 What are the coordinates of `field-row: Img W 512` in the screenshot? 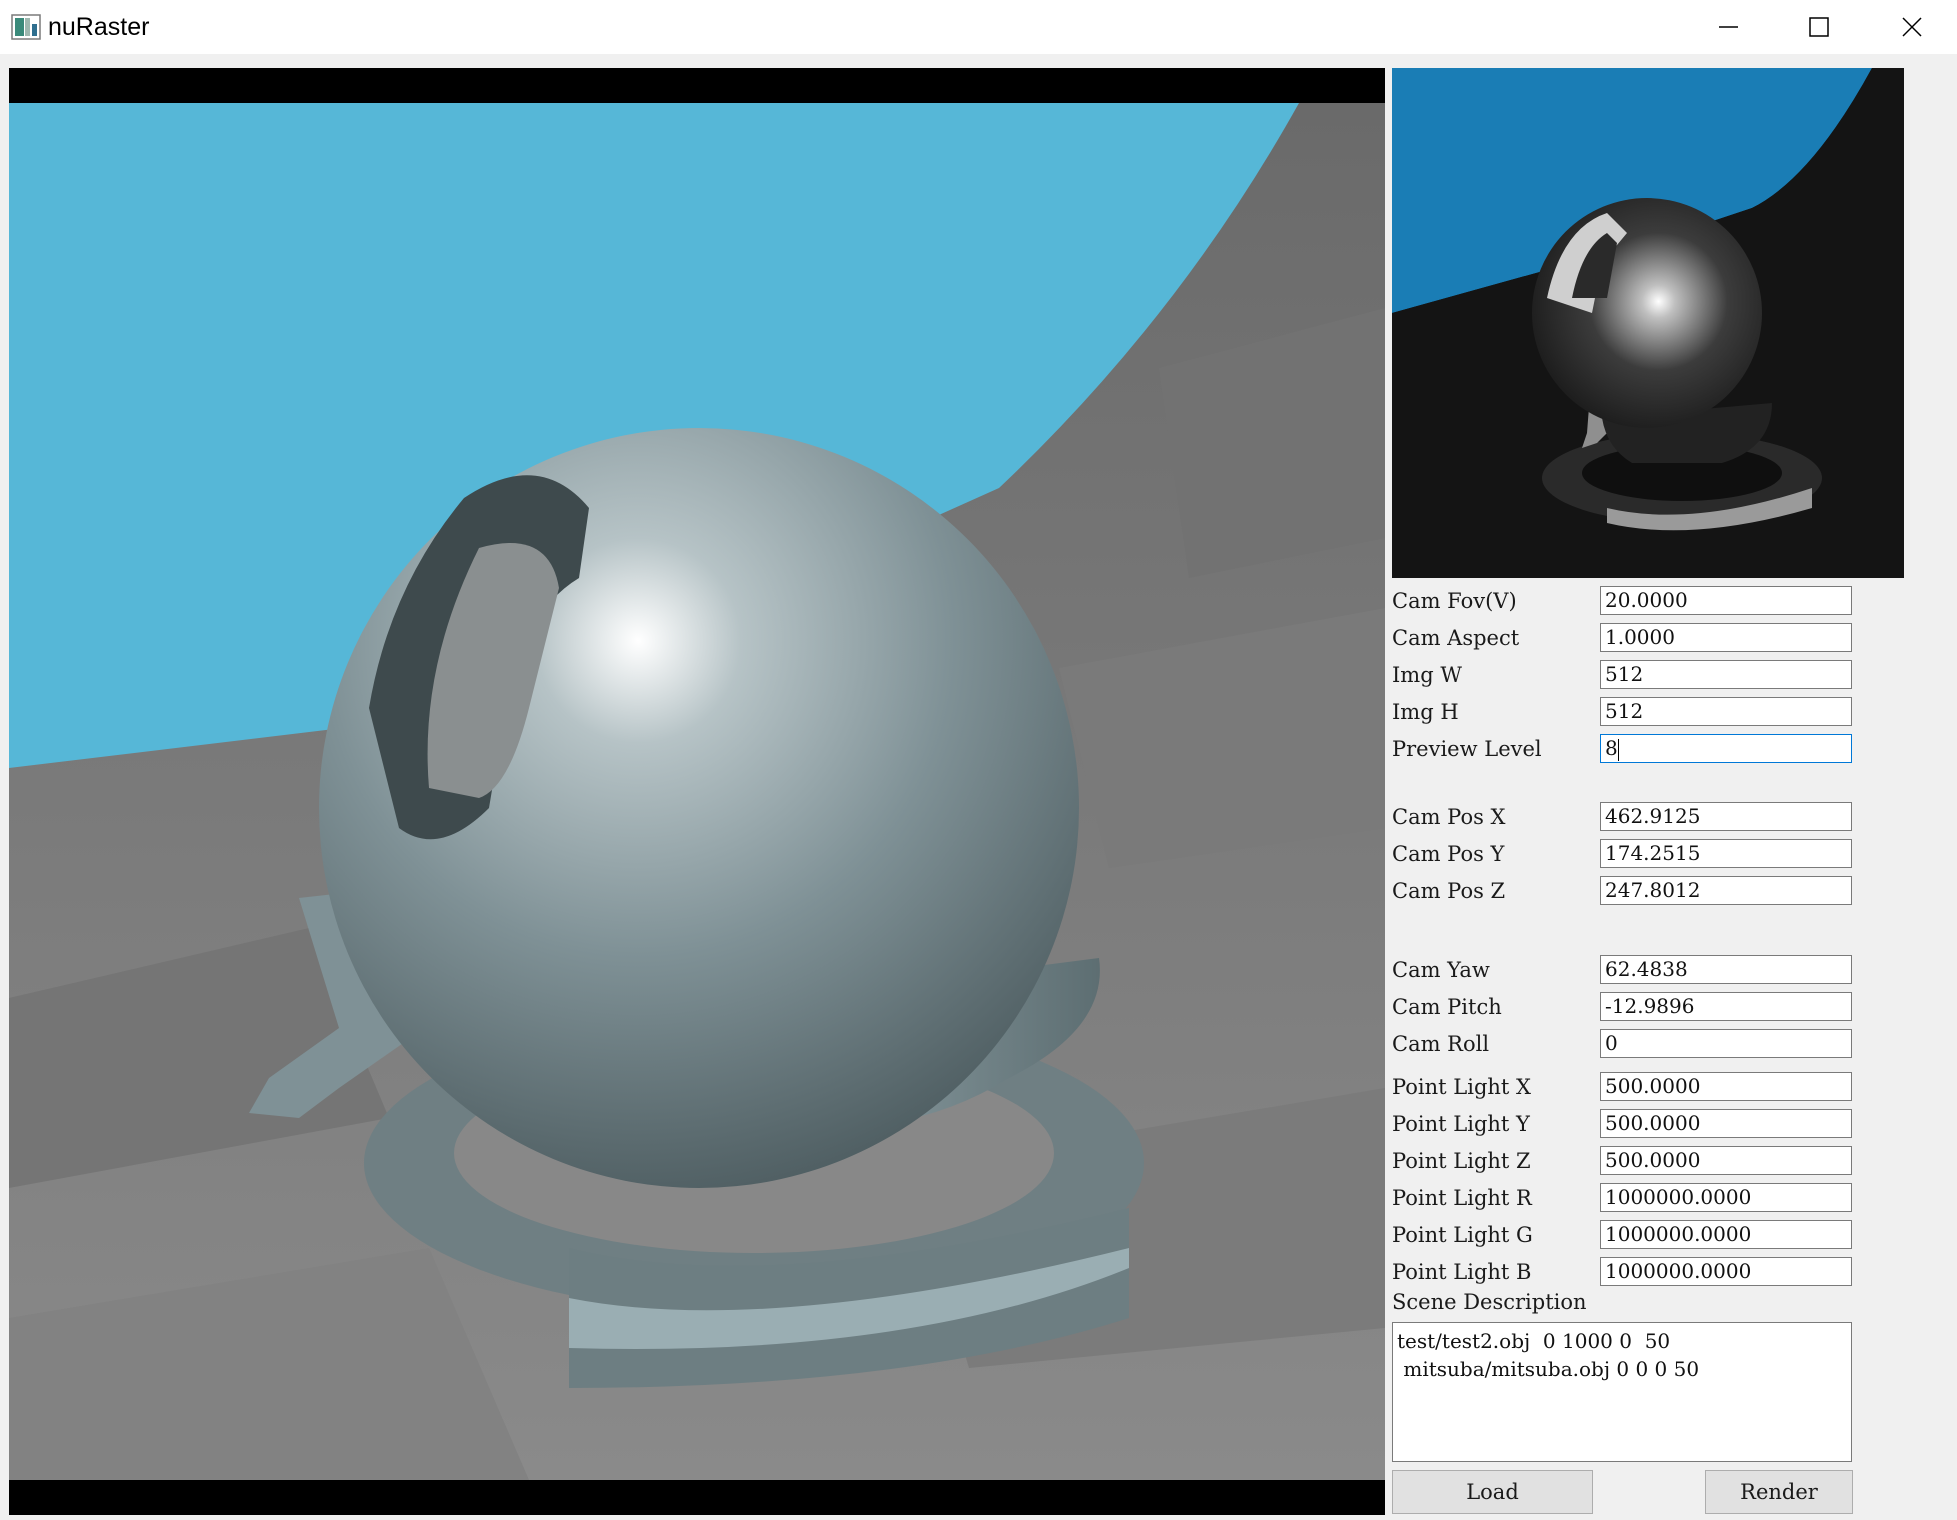 It's located at (1627, 675).